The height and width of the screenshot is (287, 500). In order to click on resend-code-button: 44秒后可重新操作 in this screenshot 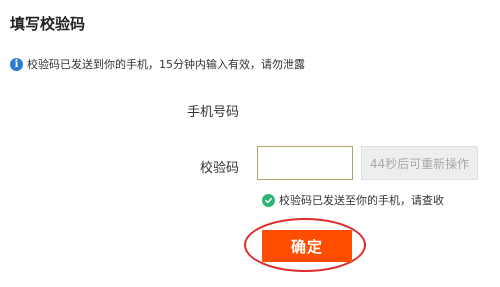, I will do `click(419, 163)`.